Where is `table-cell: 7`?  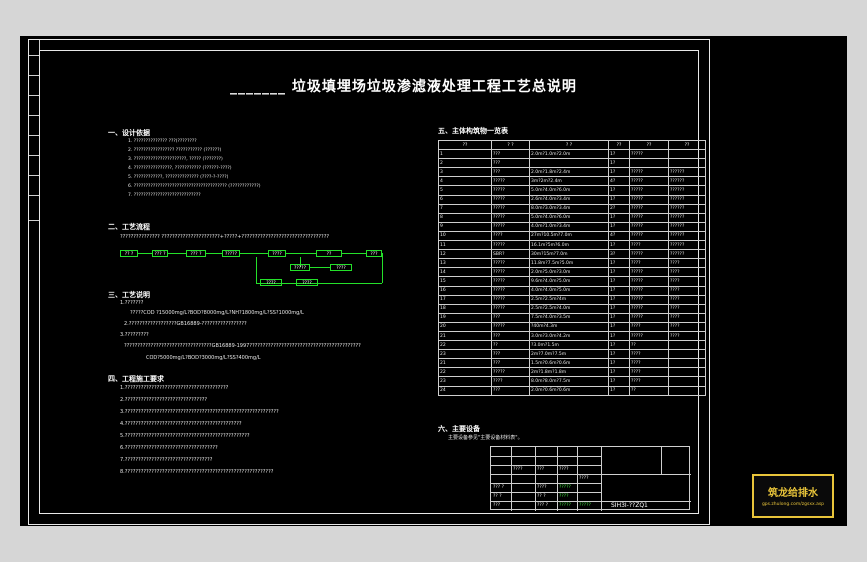 table-cell: 7 is located at coordinates (465, 208).